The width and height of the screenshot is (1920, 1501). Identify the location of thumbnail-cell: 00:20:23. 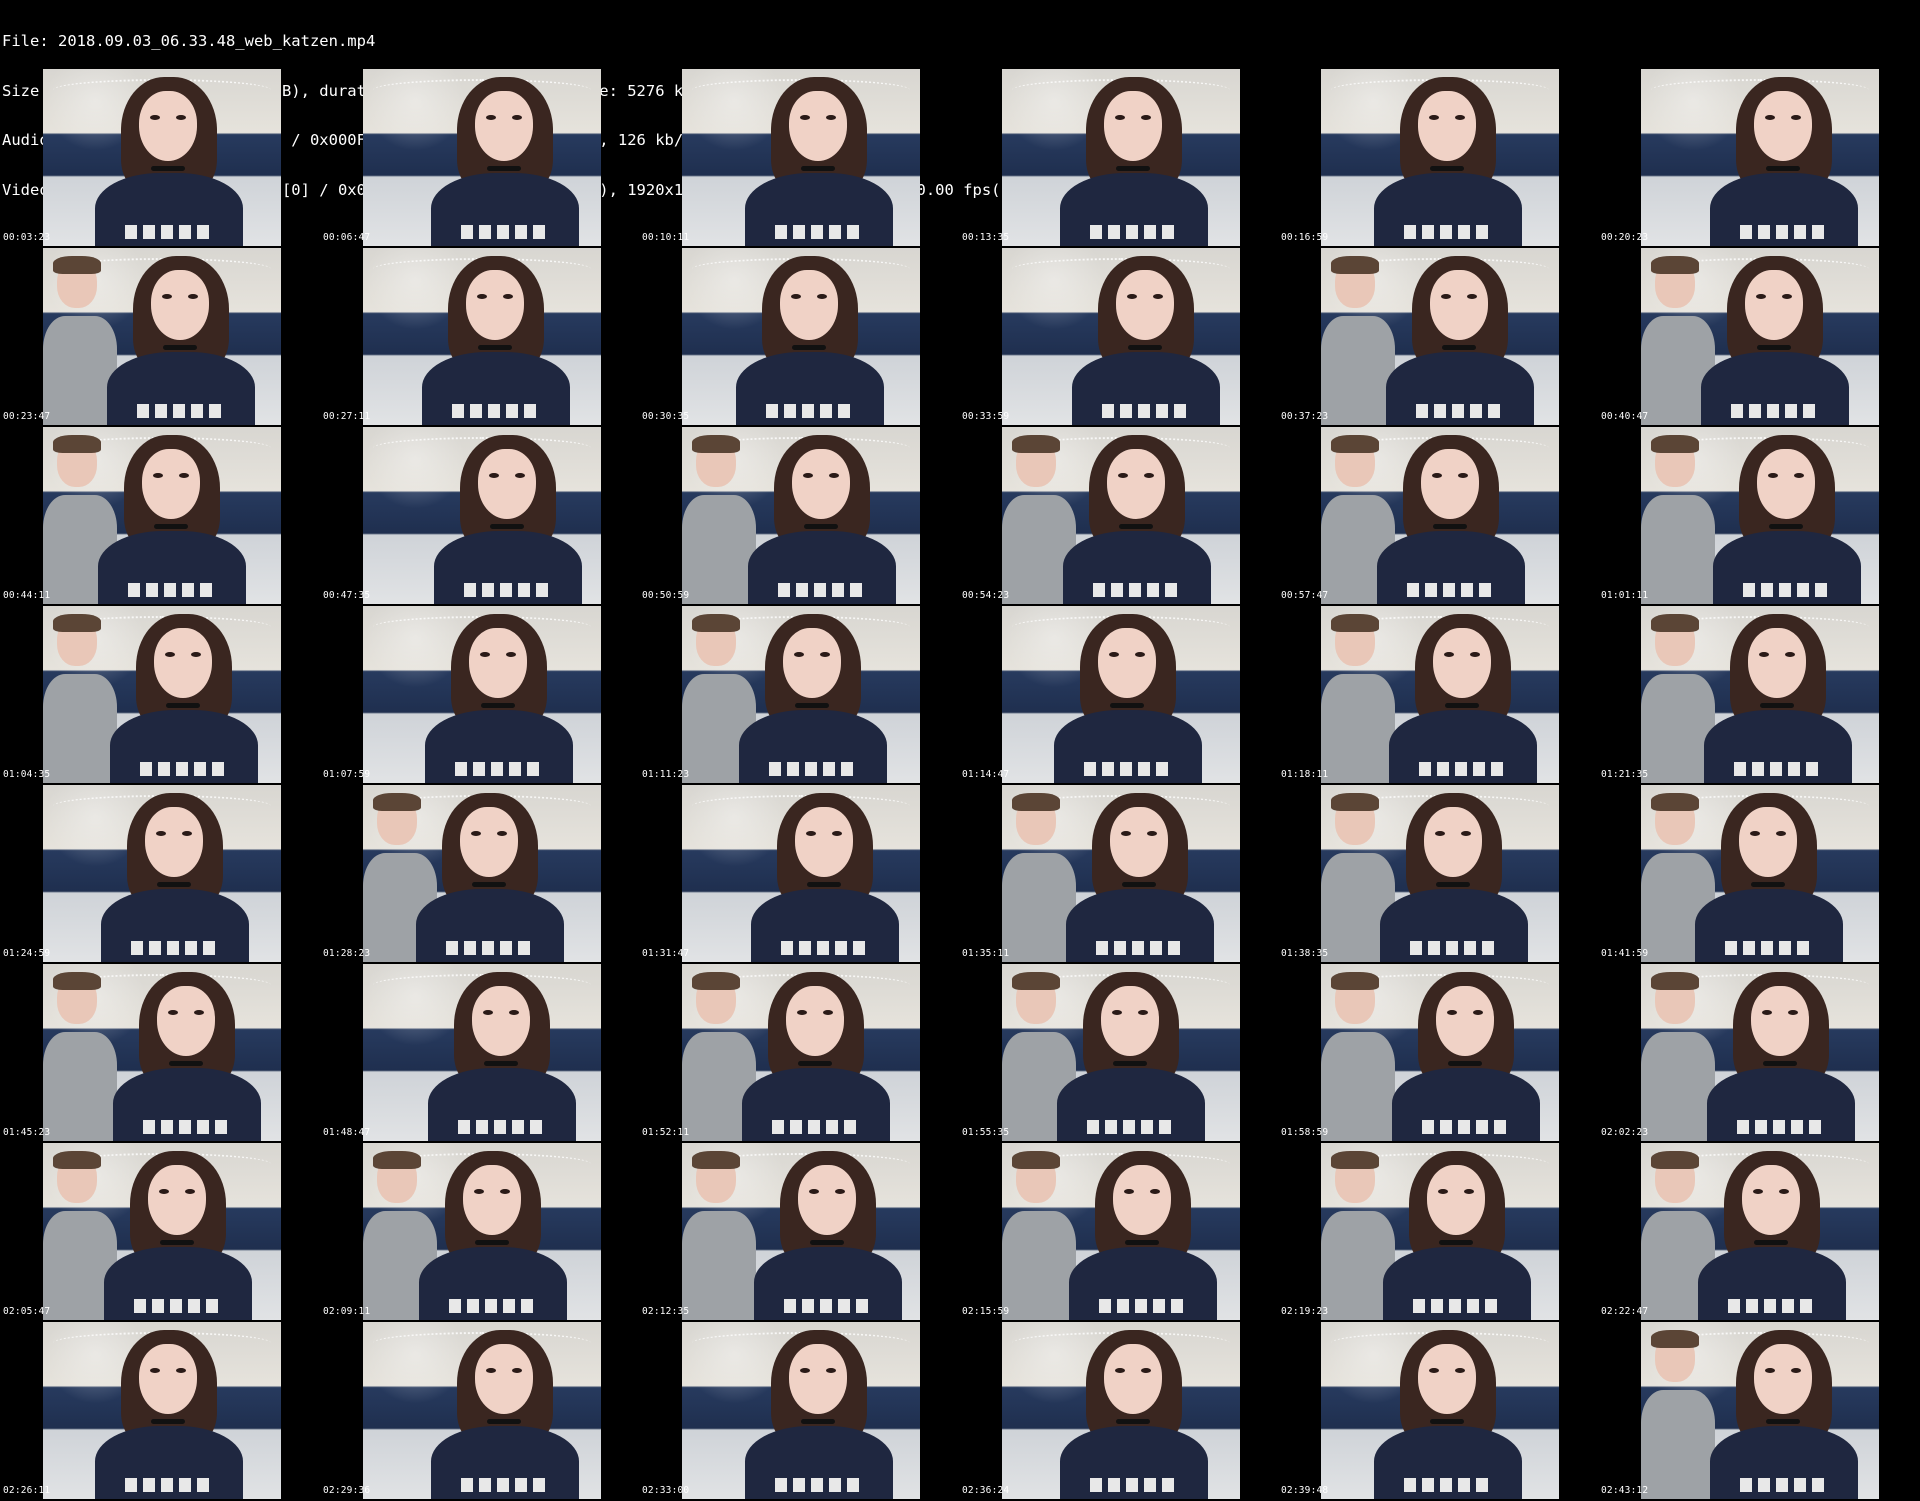
(1757, 157).